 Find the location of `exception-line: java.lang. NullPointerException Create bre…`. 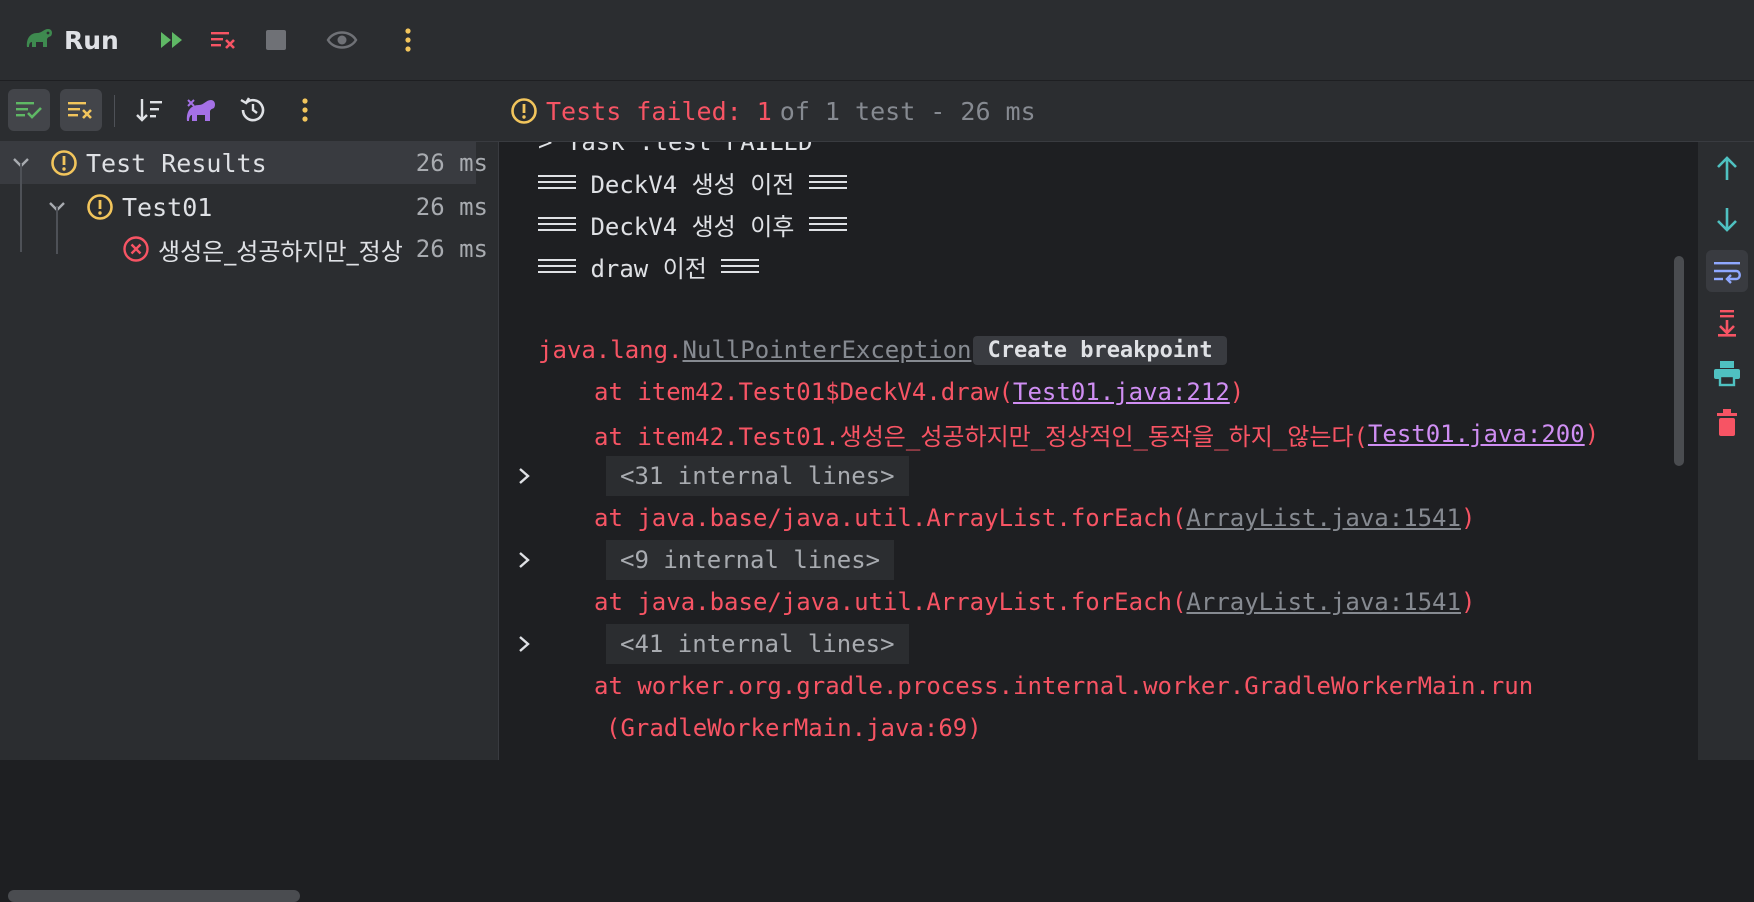

exception-line: java.lang. NullPointerException Create bre… is located at coordinates (882, 350).